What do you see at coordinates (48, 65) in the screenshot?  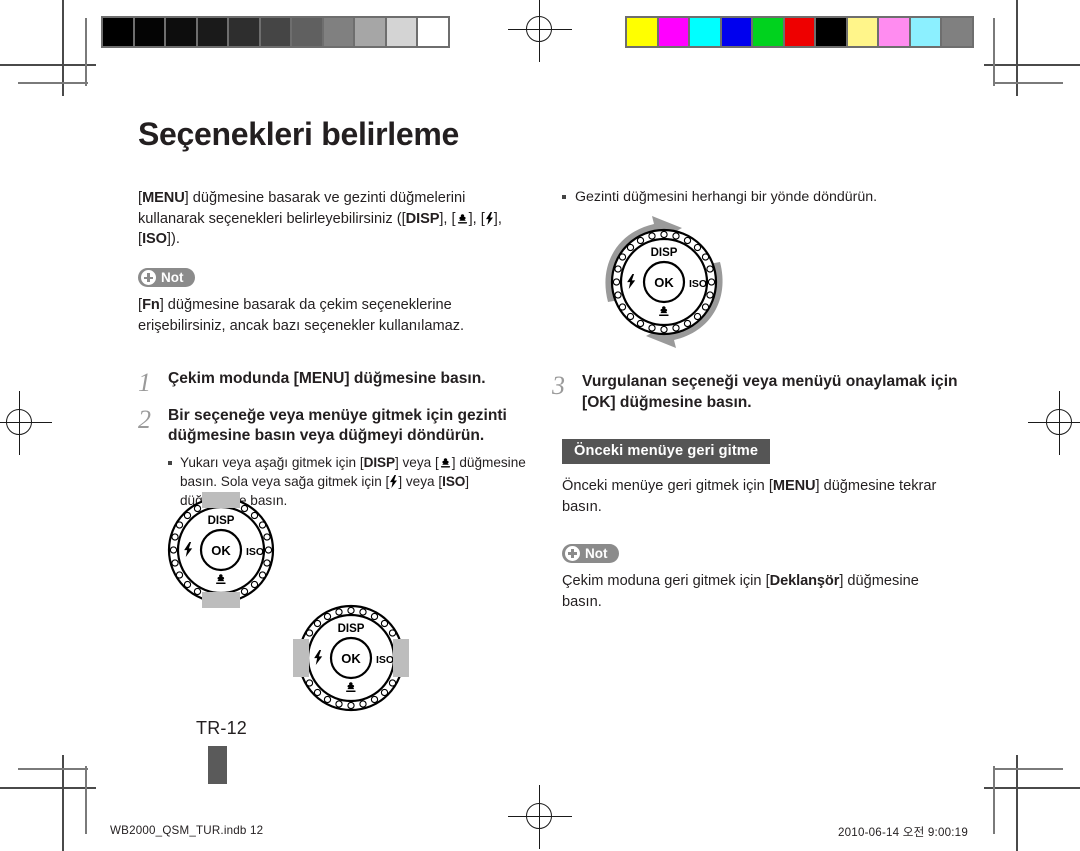 I see `crop-mark-top-left-horizontal` at bounding box center [48, 65].